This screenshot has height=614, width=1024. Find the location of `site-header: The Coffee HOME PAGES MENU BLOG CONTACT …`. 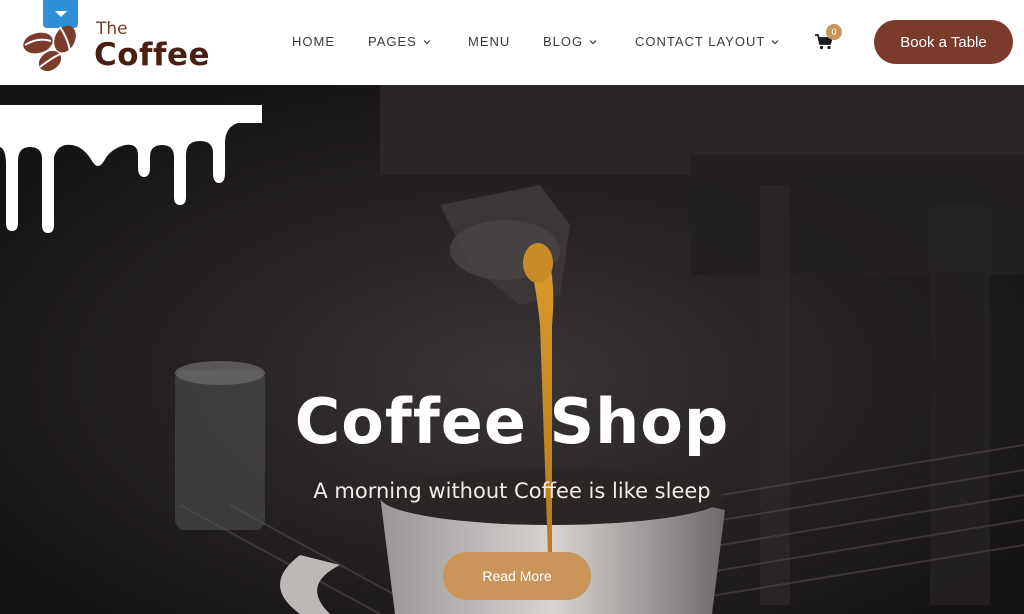

site-header: The Coffee HOME PAGES MENU BLOG CONTACT … is located at coordinates (512, 42).